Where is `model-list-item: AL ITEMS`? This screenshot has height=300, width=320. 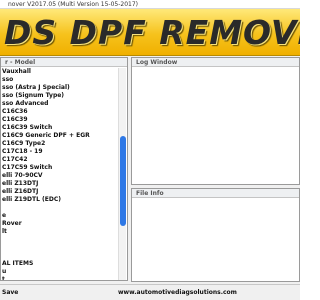 model-list-item: AL ITEMS is located at coordinates (60, 264).